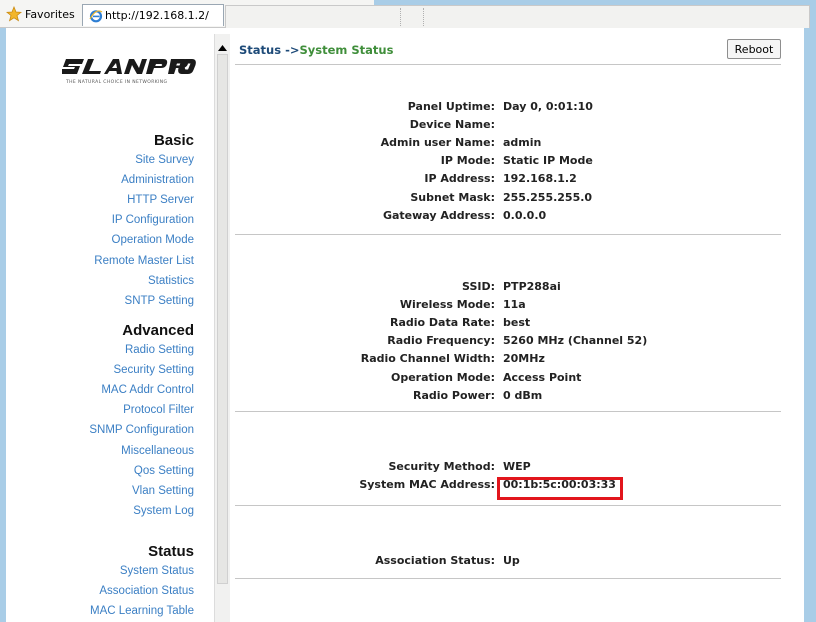 Image resolution: width=816 pixels, height=622 pixels. What do you see at coordinates (14, 14) in the screenshot?
I see `favorites-star-icon` at bounding box center [14, 14].